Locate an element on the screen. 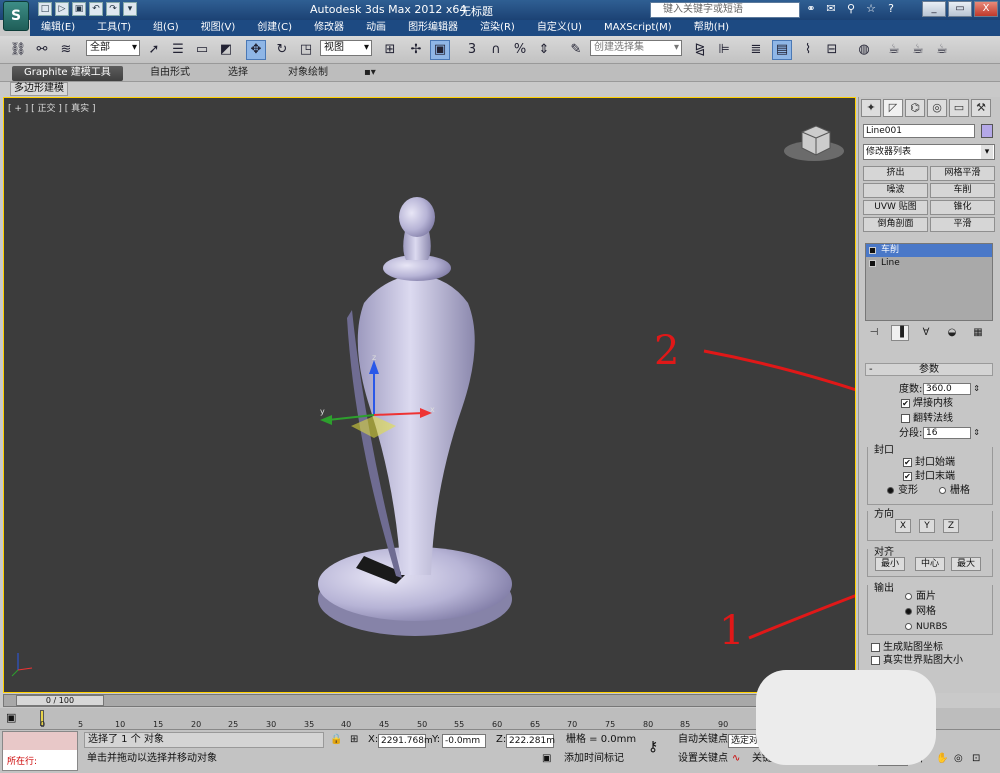 This screenshot has height=773, width=1000. favorites-icon: ☆ is located at coordinates (871, 9).